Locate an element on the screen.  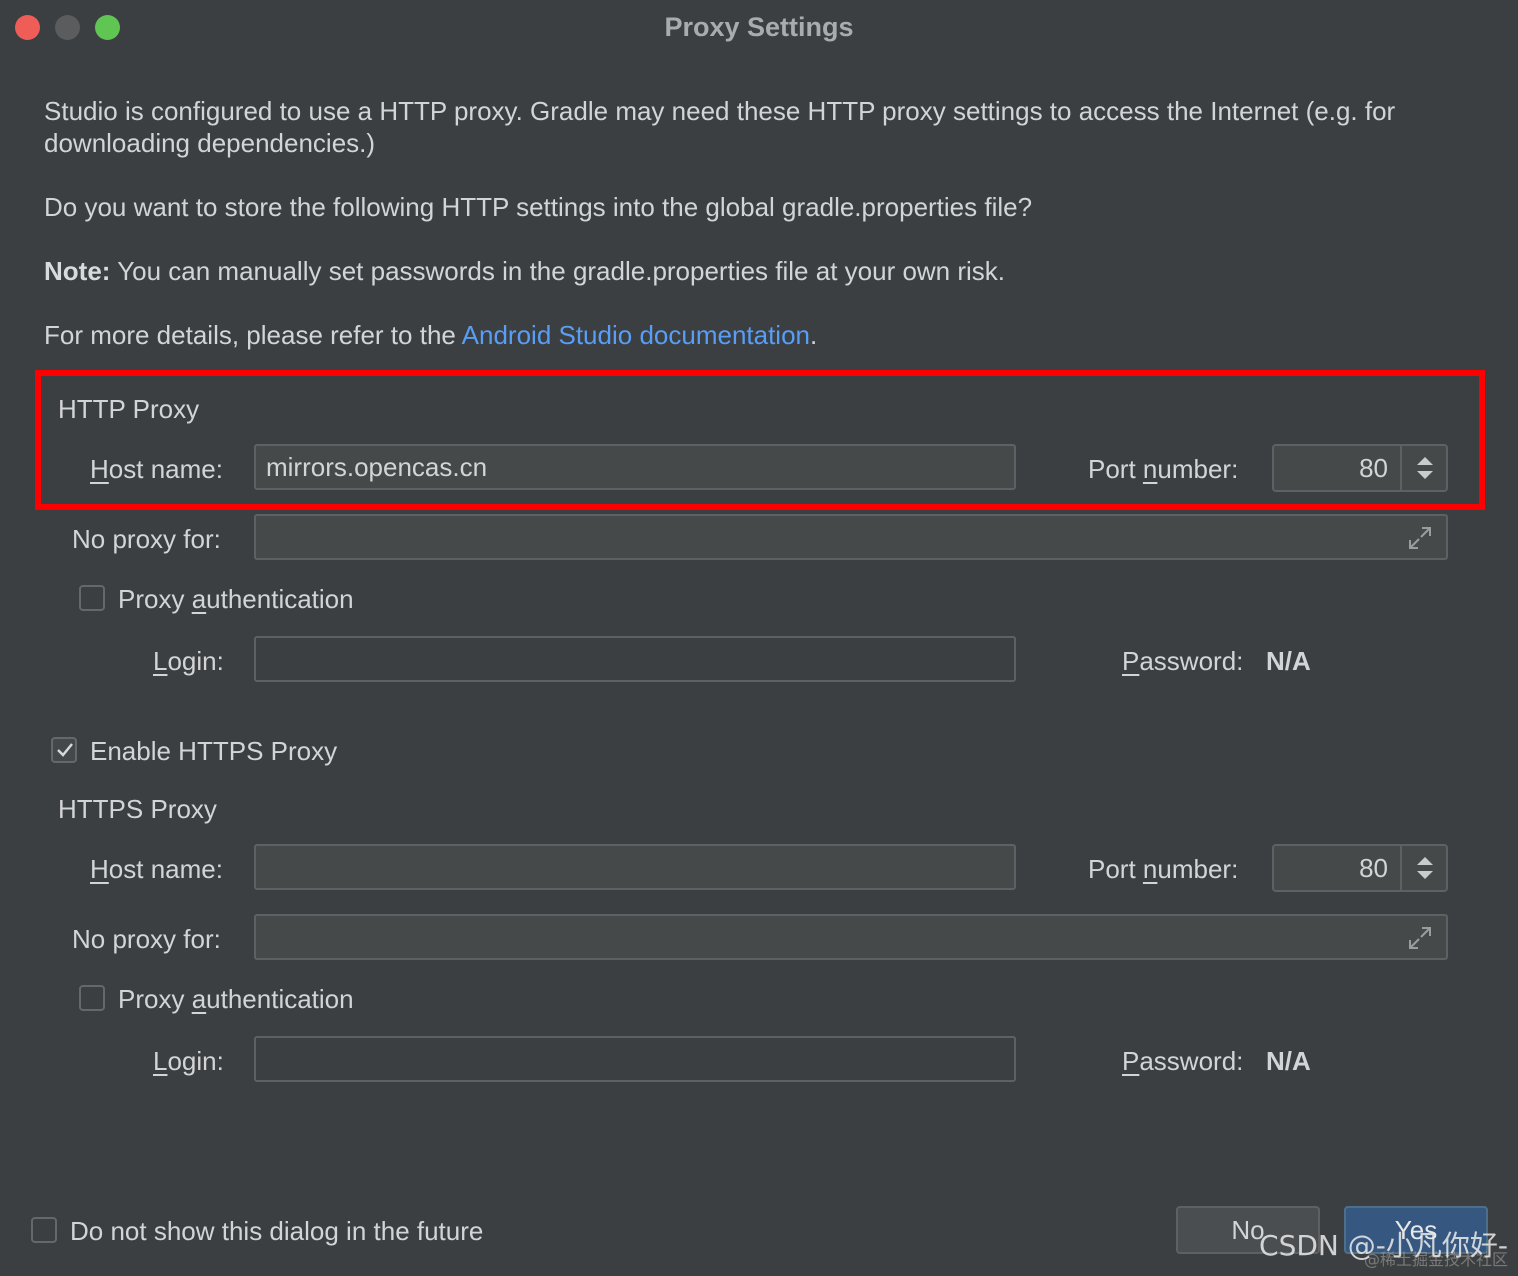
https-port-number-label: Port number: is located at coordinates (1163, 869).